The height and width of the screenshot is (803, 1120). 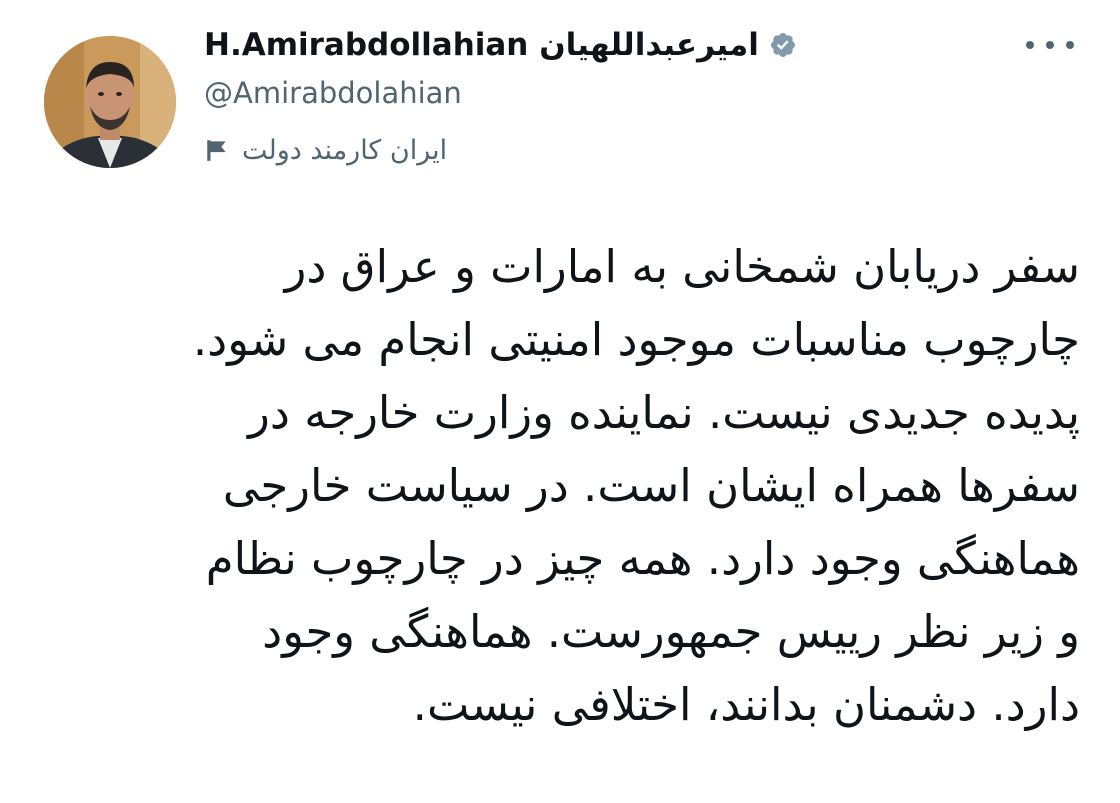 I want to click on tweet-text-line: سفر دریابان شمخانی به امارات و عراق در, so click(x=682, y=266).